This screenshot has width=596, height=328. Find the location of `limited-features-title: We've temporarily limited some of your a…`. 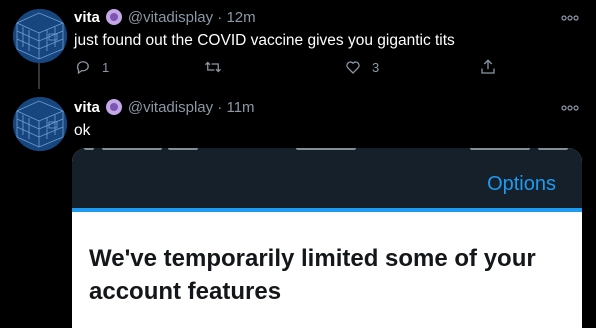

limited-features-title: We've temporarily limited some of your a… is located at coordinates (312, 275).